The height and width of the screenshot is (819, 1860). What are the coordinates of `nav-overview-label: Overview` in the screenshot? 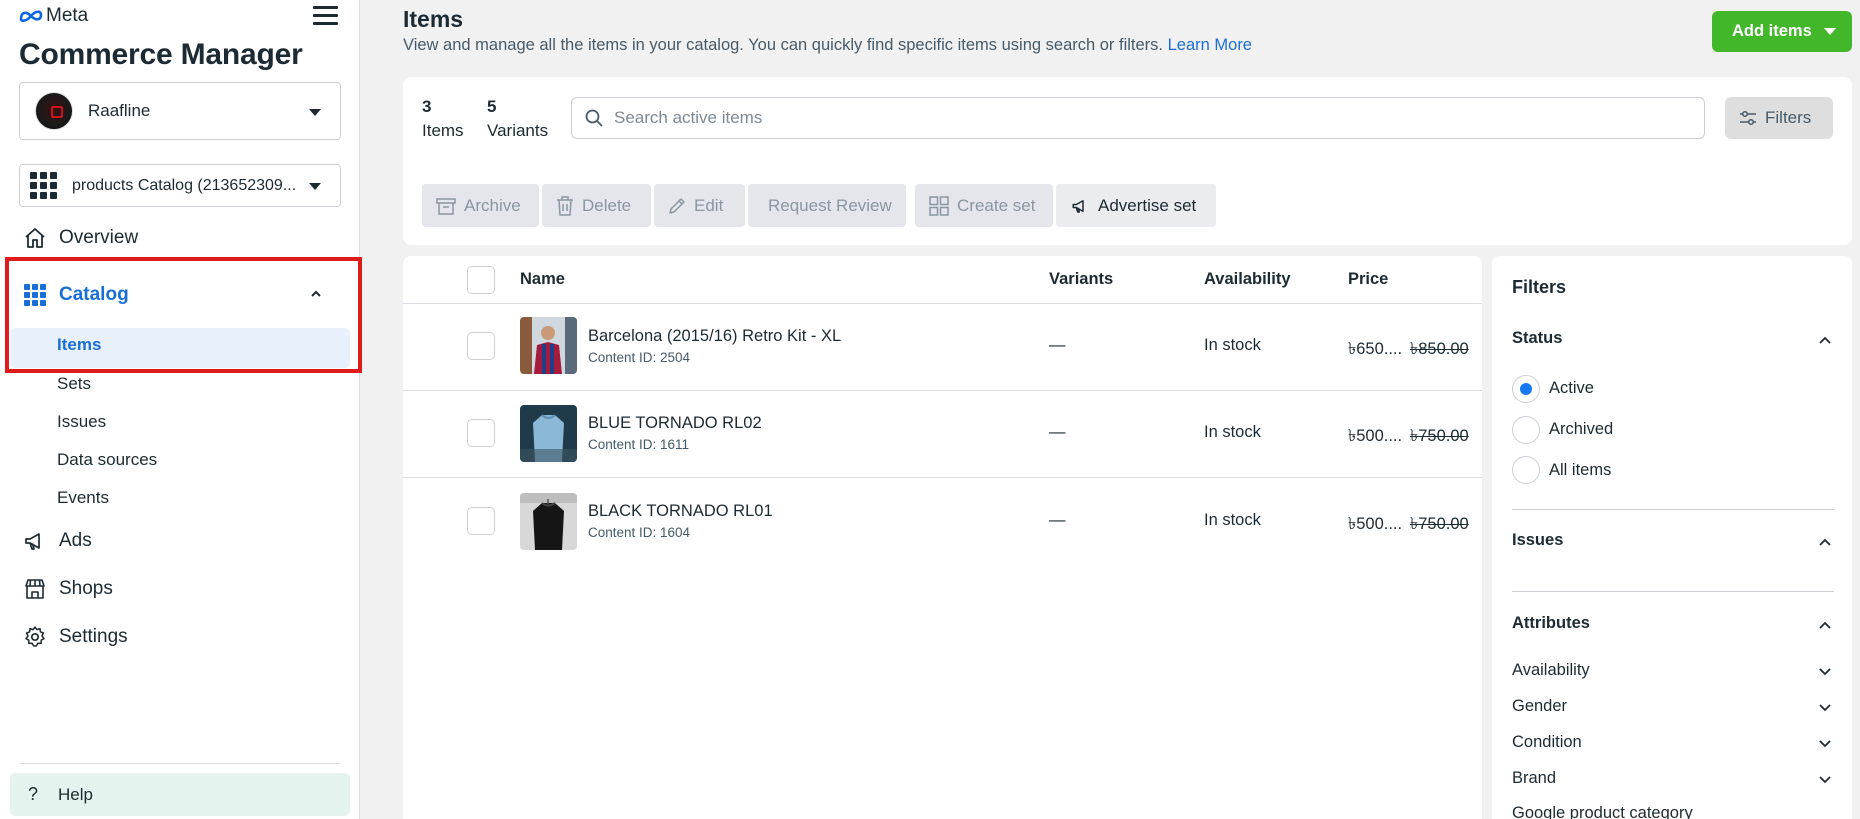 It's located at (99, 237).